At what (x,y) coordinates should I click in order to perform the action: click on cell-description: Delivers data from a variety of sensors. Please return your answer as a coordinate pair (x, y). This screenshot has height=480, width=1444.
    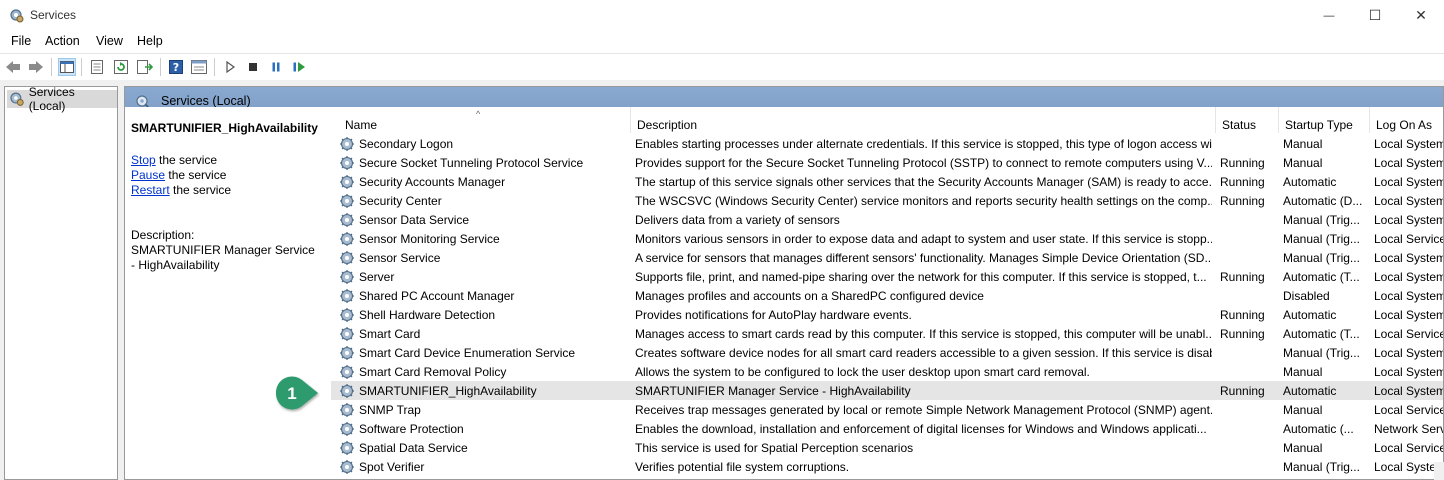
    Looking at the image, I should click on (737, 220).